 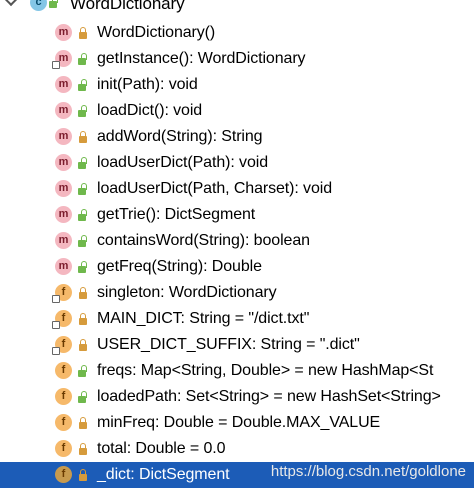 I want to click on member-signature: WordDictionary(), so click(x=156, y=32).